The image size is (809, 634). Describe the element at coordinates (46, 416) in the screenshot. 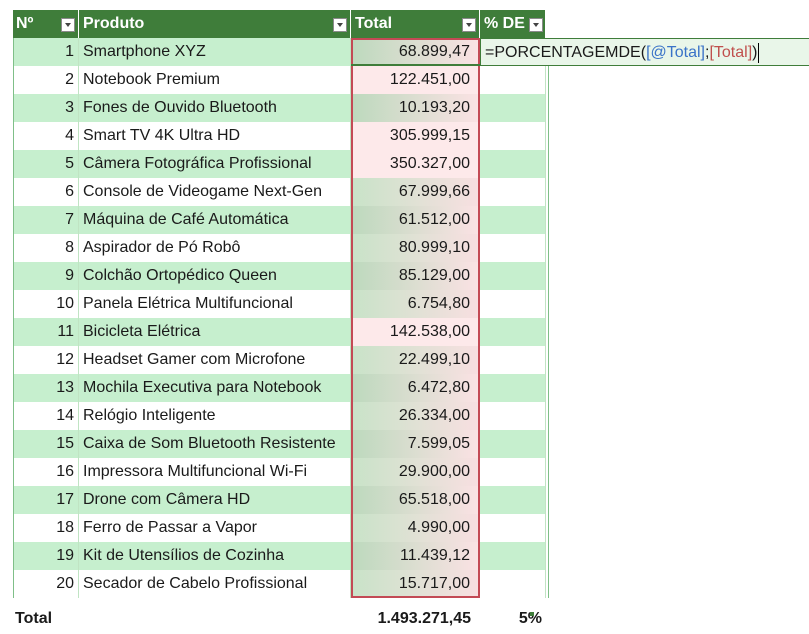

I see `row-number-cell: 14` at that location.